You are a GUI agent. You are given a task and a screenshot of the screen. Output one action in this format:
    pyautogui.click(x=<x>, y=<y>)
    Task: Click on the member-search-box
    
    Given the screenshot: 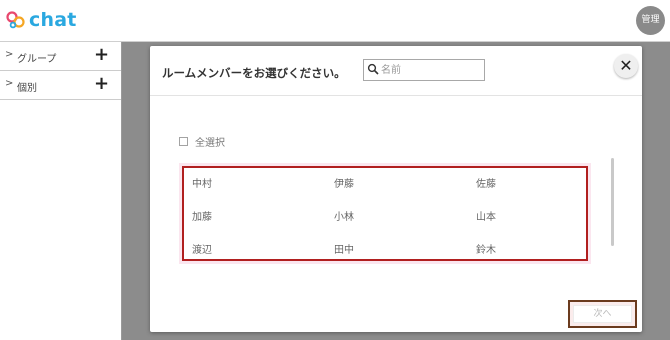 What is the action you would take?
    pyautogui.click(x=424, y=70)
    